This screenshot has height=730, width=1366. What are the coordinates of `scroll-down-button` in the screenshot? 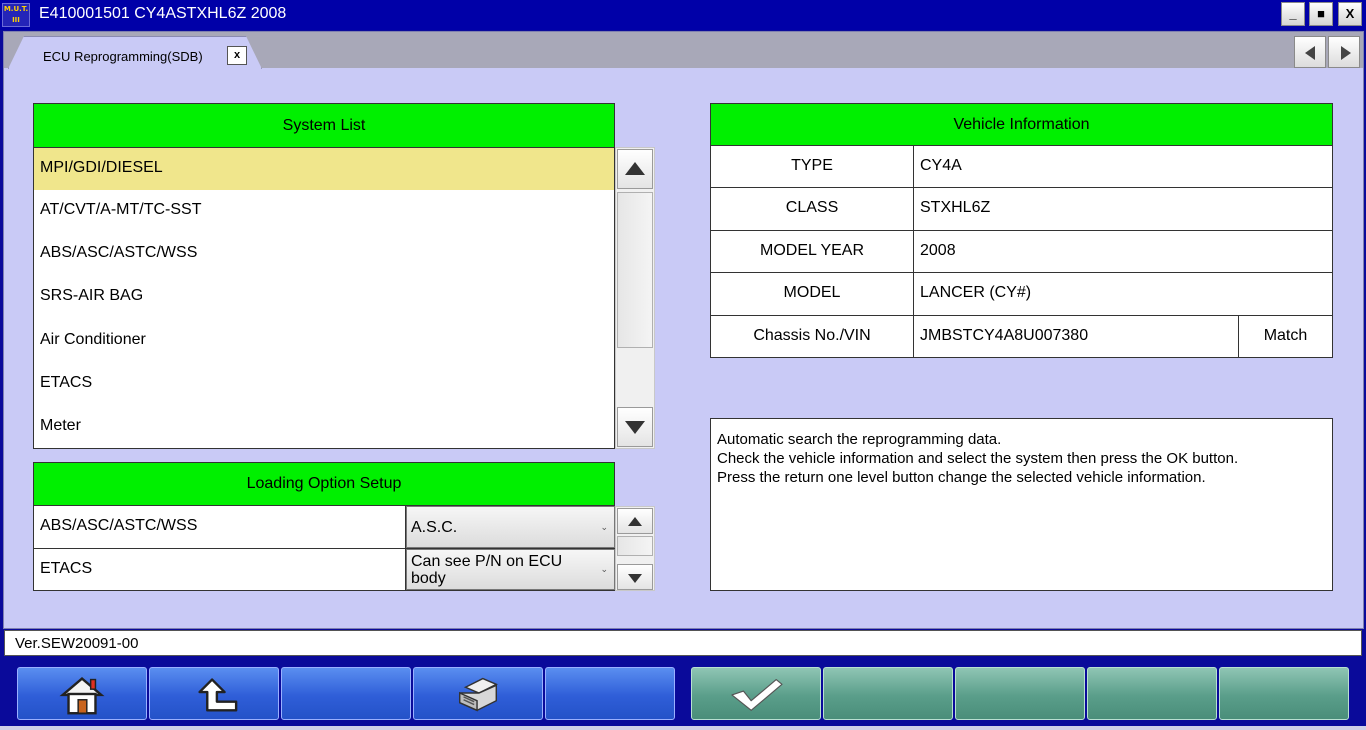 It's located at (635, 427).